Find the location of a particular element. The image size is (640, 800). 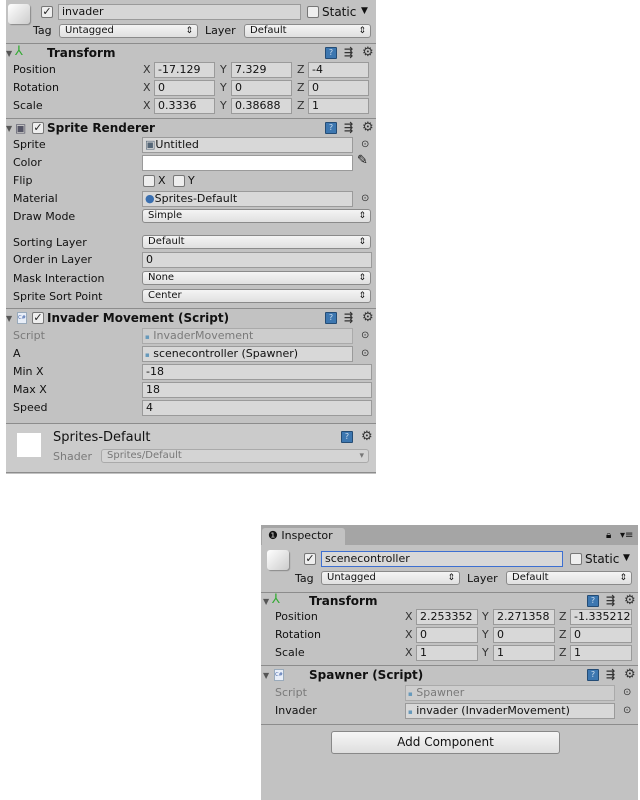

lock-icon: 🔒︎ is located at coordinates (608, 536).